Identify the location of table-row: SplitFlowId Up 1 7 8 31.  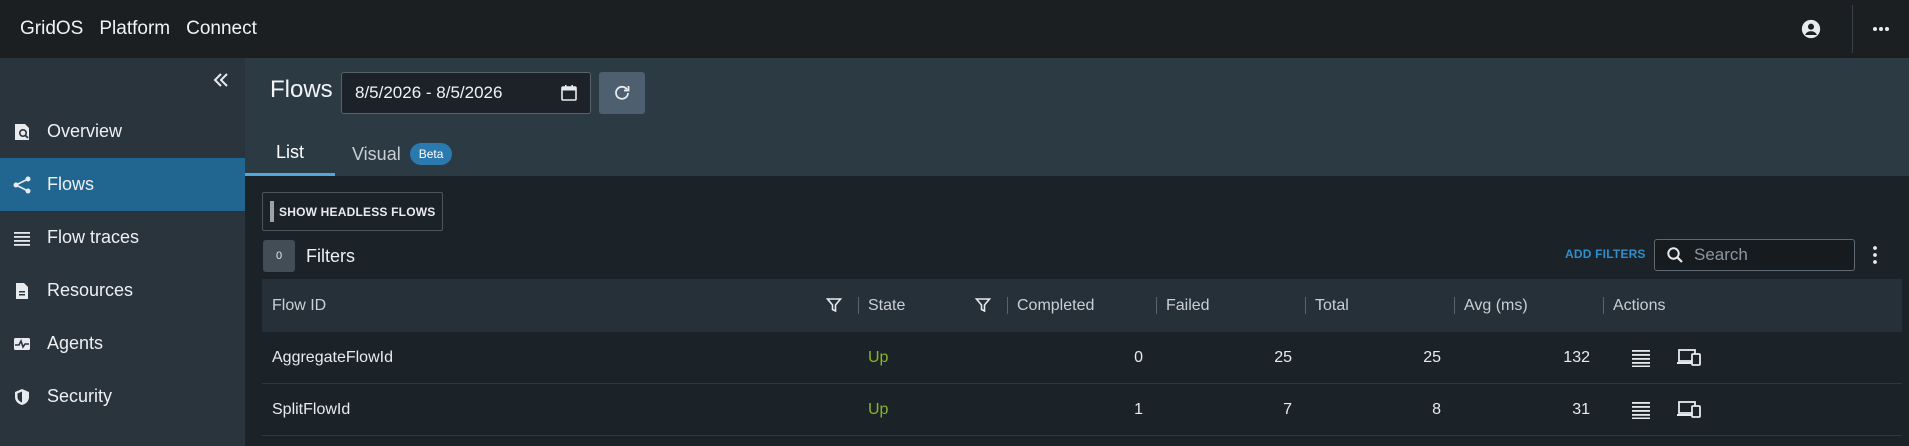
(1082, 410).